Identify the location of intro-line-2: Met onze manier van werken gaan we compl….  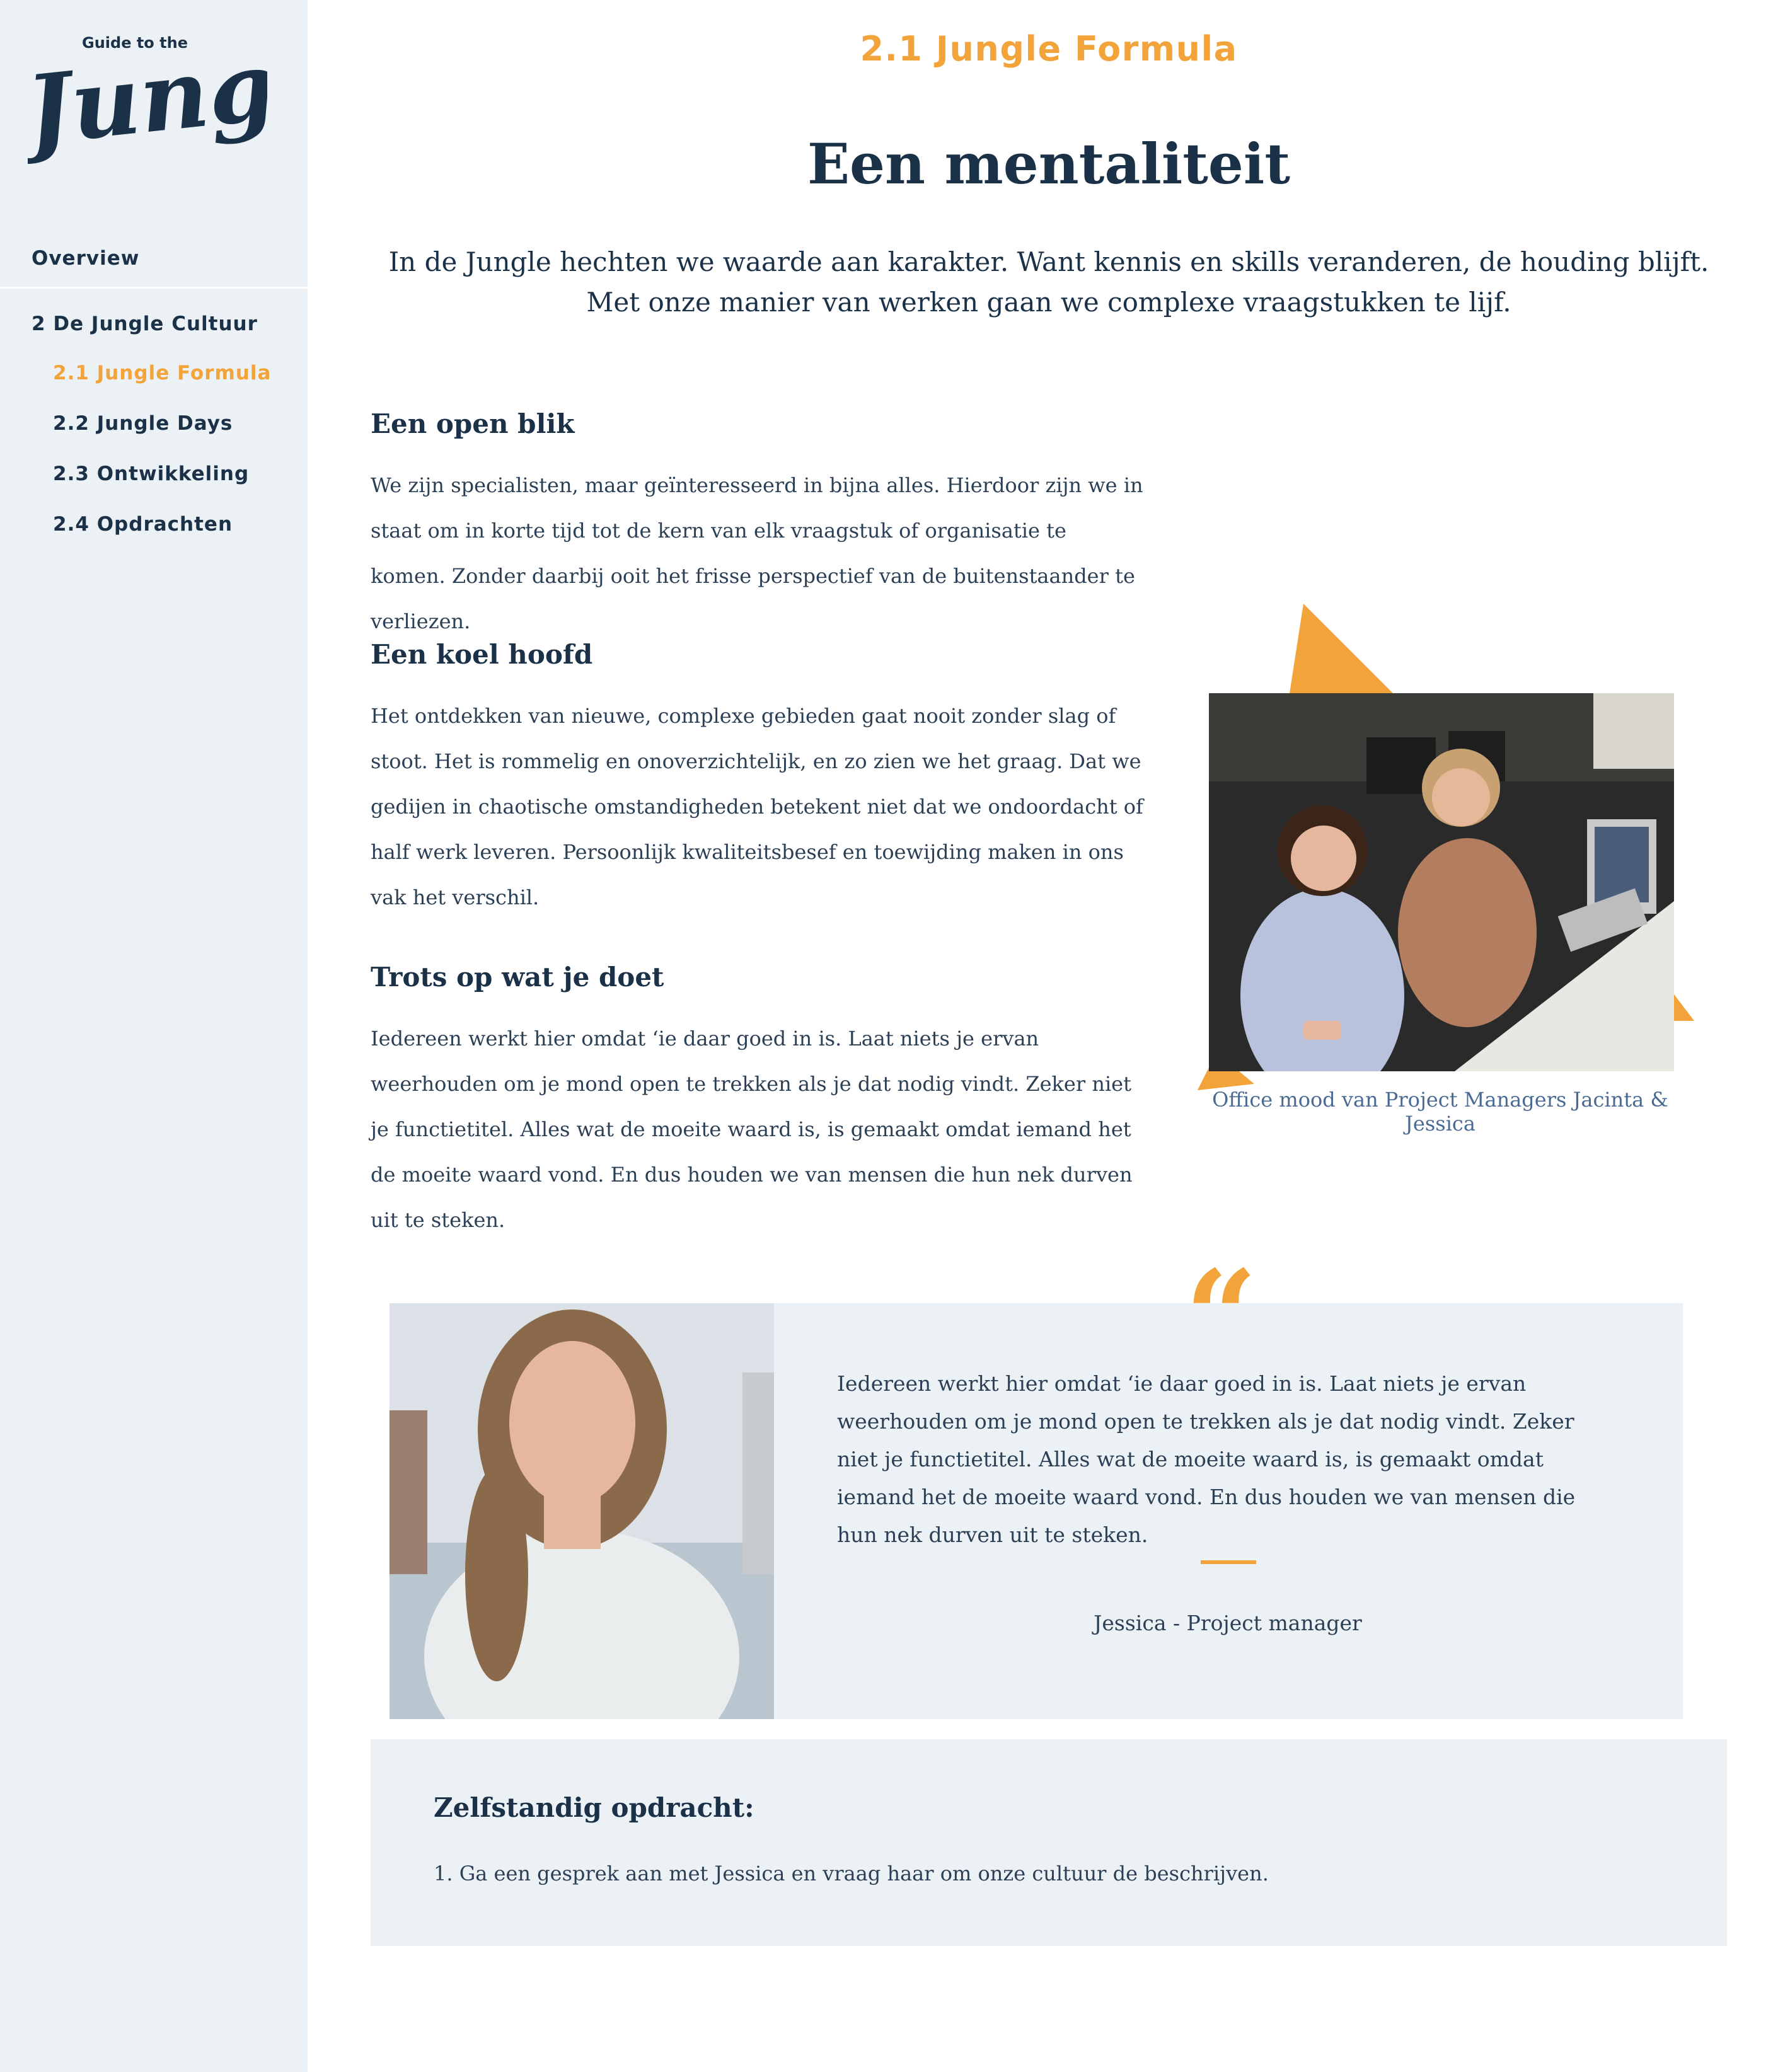
(1049, 302).